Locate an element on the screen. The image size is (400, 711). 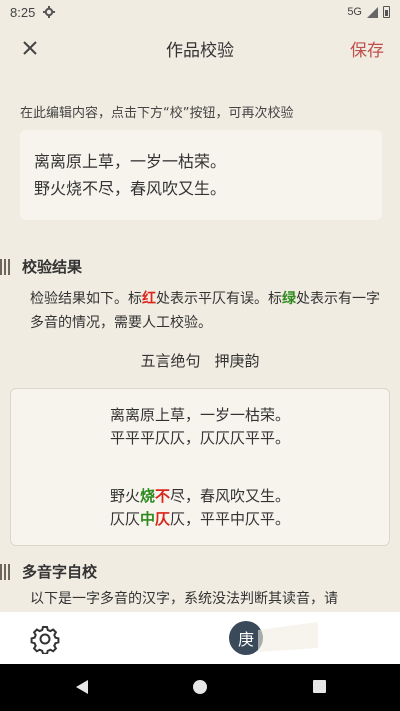
polyphone-description: 以下是一字多音的汉字，系统没法判断其读音，请 is located at coordinates (184, 599).